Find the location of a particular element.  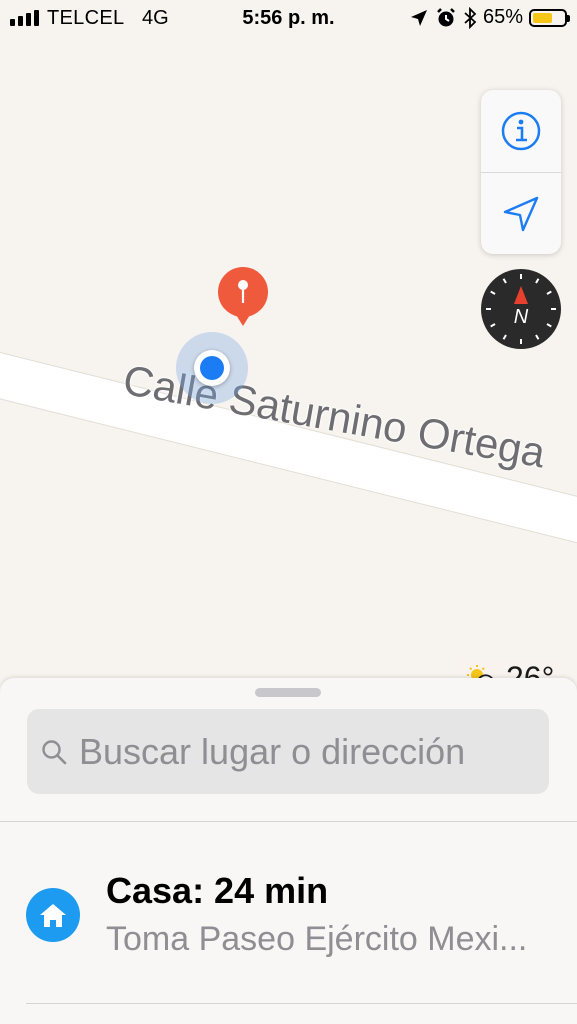

info-button is located at coordinates (521, 131).